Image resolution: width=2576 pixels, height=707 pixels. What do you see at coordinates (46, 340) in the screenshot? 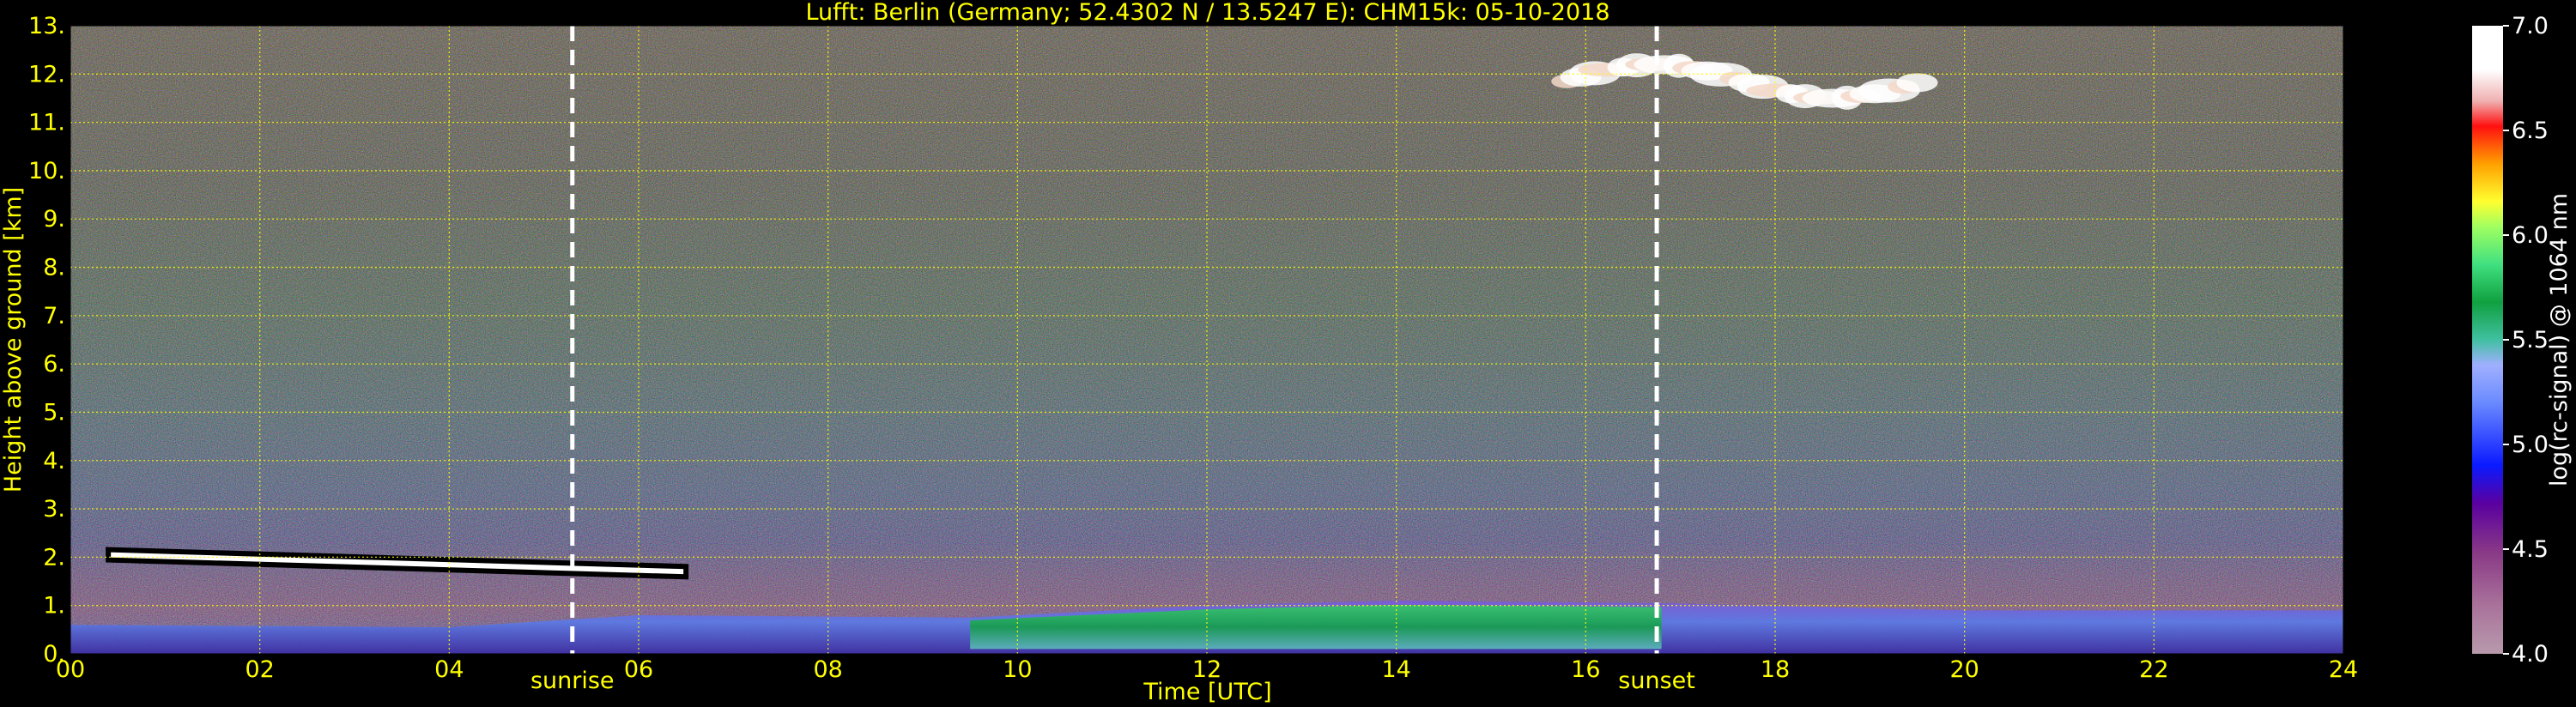
I see `y-axis: 0. 1. 2. 3. 4. 5. 6. 7. 8. 9. 10. 11. 12. 13.` at bounding box center [46, 340].